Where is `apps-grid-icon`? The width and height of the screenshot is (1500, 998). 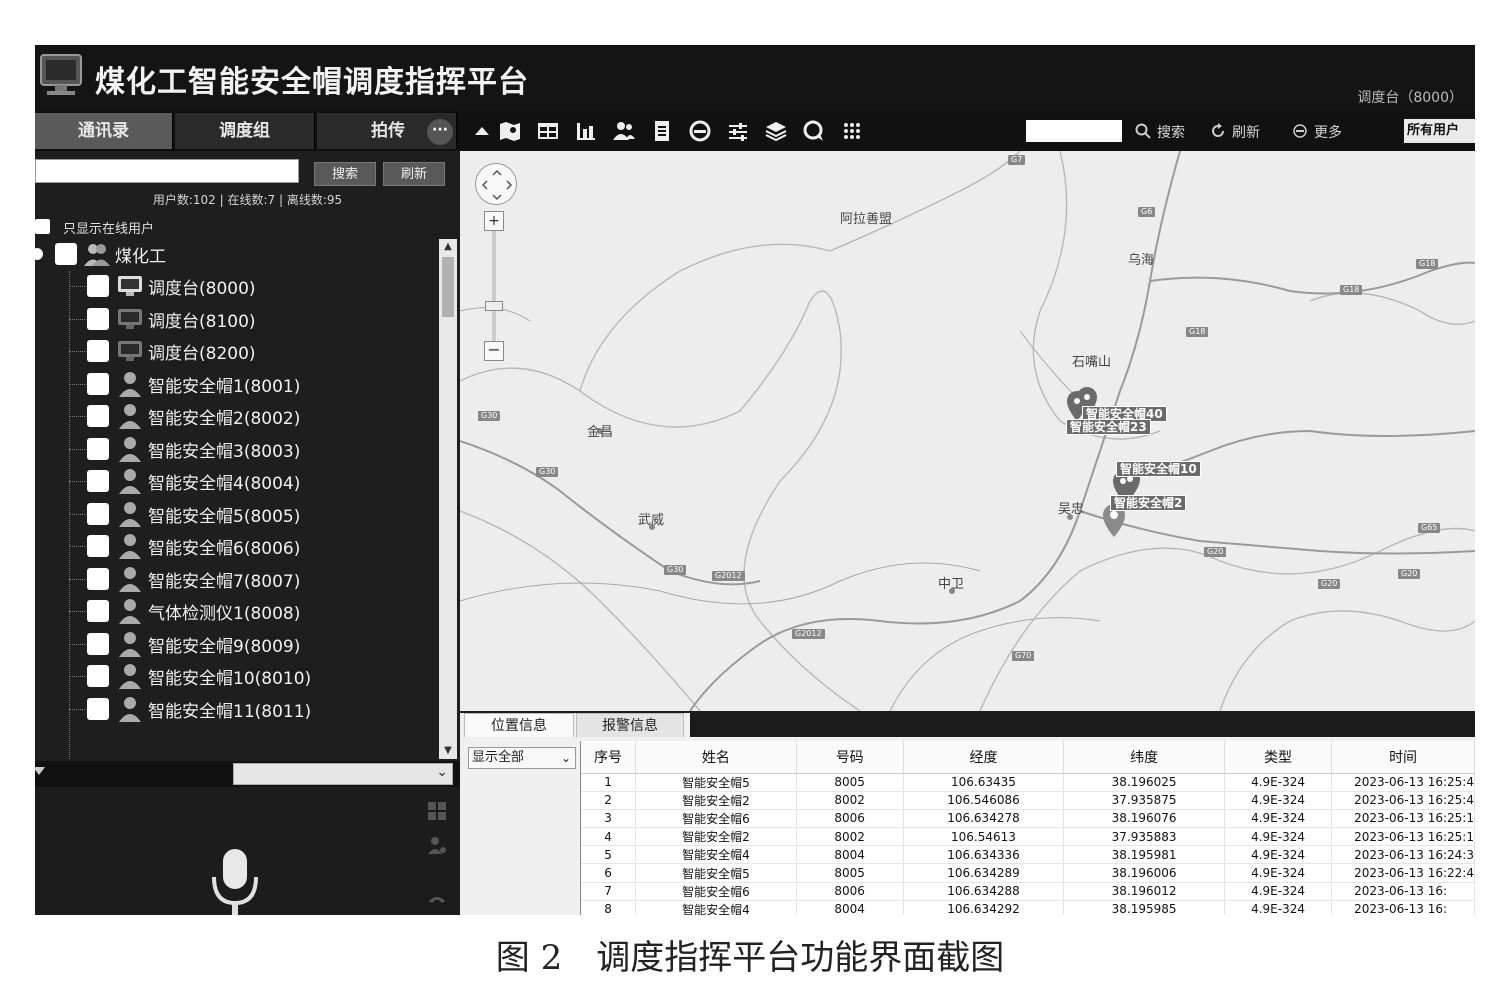
apps-grid-icon is located at coordinates (852, 131).